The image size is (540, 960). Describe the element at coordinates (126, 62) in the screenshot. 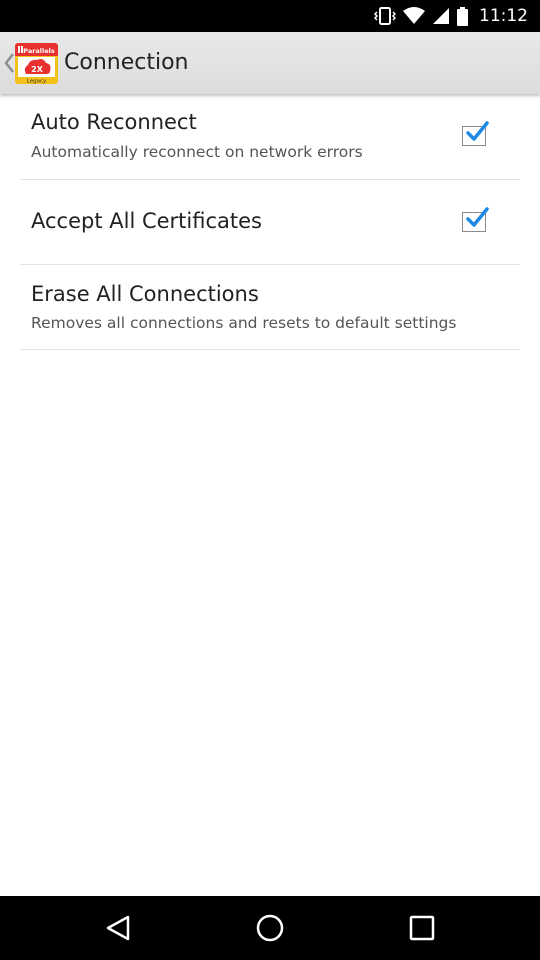

I see `page-title: Connection` at that location.